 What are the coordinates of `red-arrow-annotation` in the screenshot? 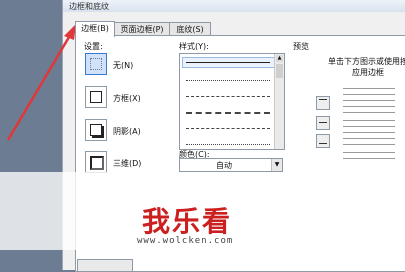 It's located at (41, 82).